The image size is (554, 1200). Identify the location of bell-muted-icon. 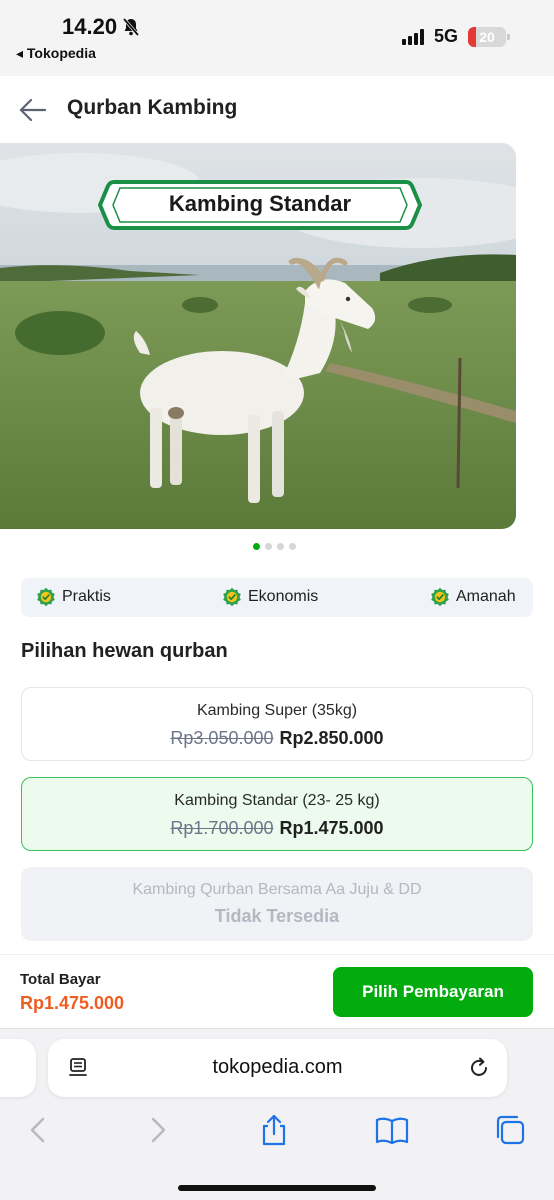
(131, 27).